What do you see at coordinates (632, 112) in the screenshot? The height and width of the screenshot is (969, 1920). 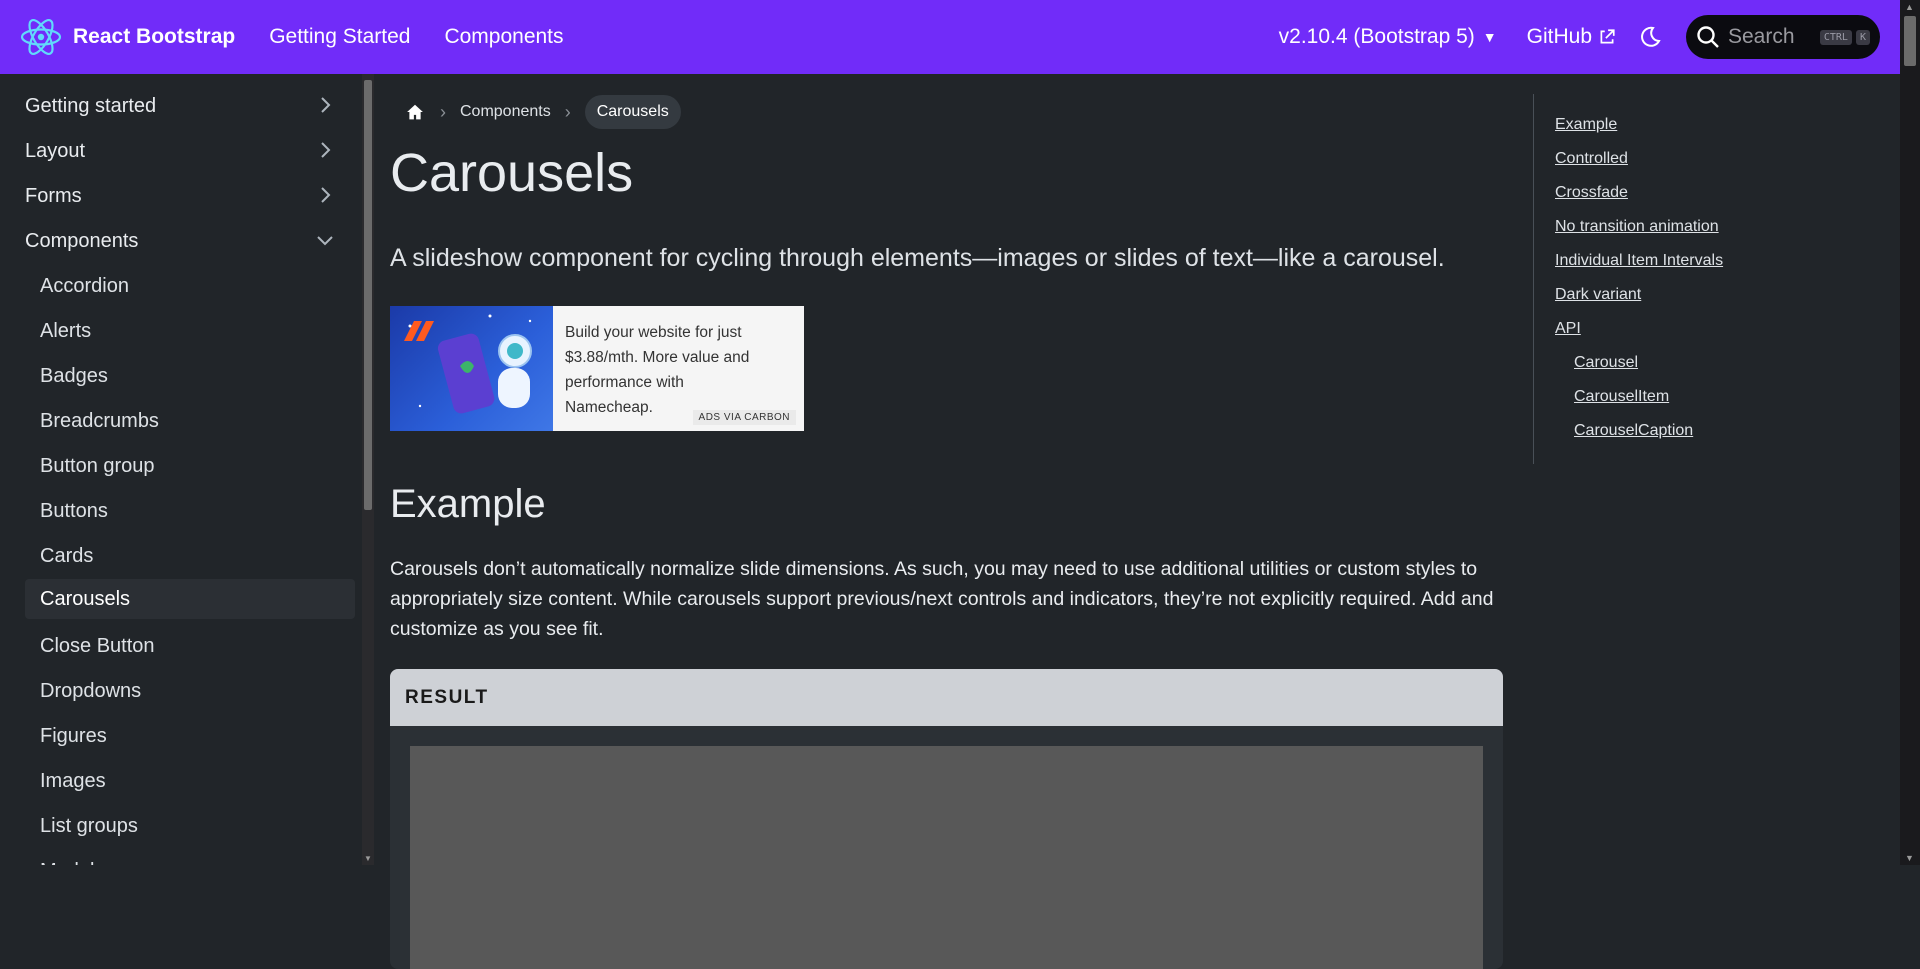 I see `breadcrumb-current: Carousels` at bounding box center [632, 112].